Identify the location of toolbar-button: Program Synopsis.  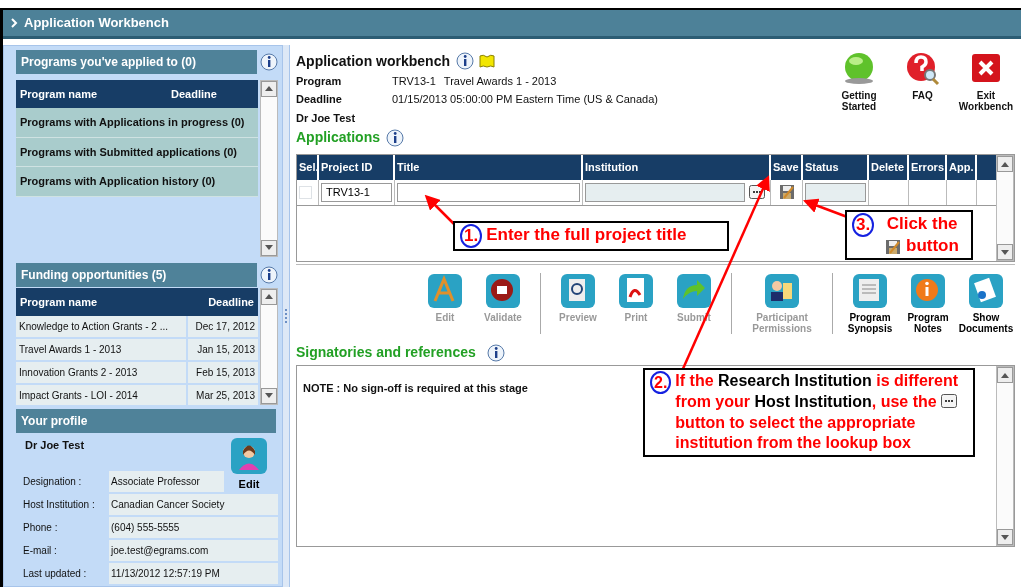
(870, 303).